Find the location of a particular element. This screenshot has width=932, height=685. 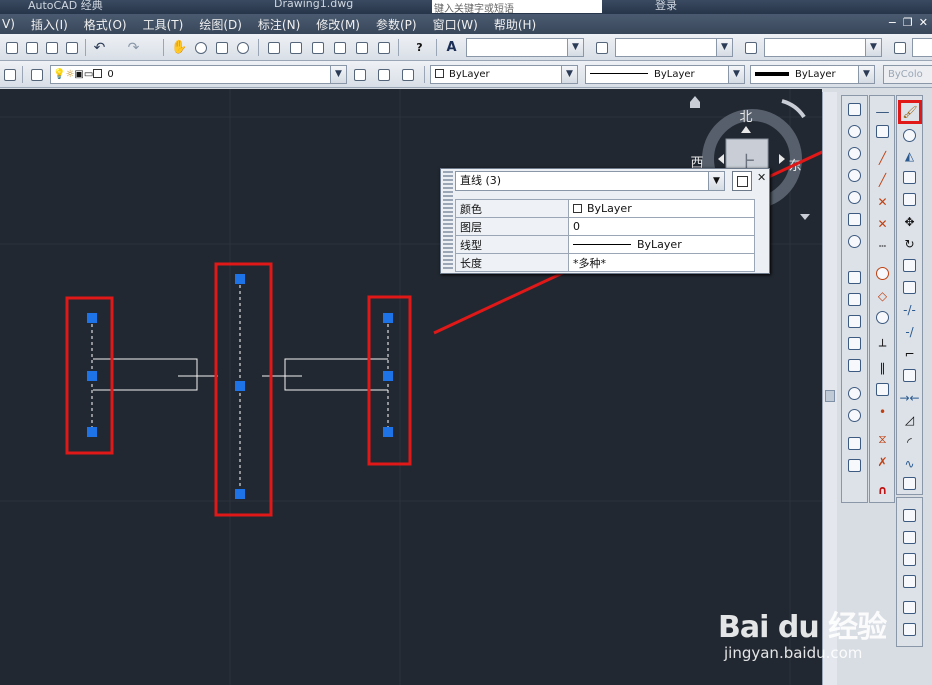

viewcube-north-arrow is located at coordinates (746, 129).